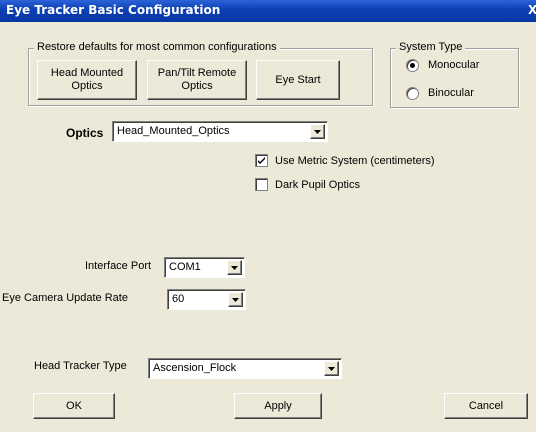 Image resolution: width=536 pixels, height=432 pixels. I want to click on eye-start-button: Eye Start, so click(298, 80).